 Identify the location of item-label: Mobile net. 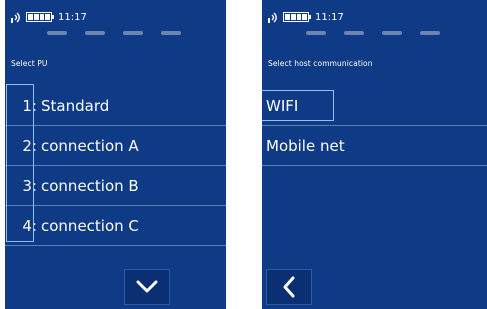
(305, 145).